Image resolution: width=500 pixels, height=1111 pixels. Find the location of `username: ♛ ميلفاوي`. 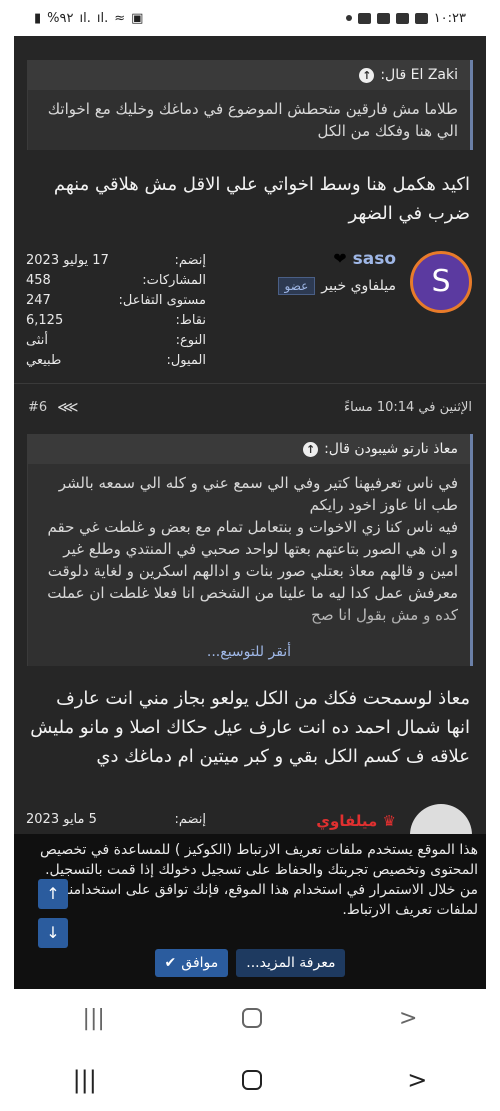

username: ♛ ميلفاوي is located at coordinates (356, 821).